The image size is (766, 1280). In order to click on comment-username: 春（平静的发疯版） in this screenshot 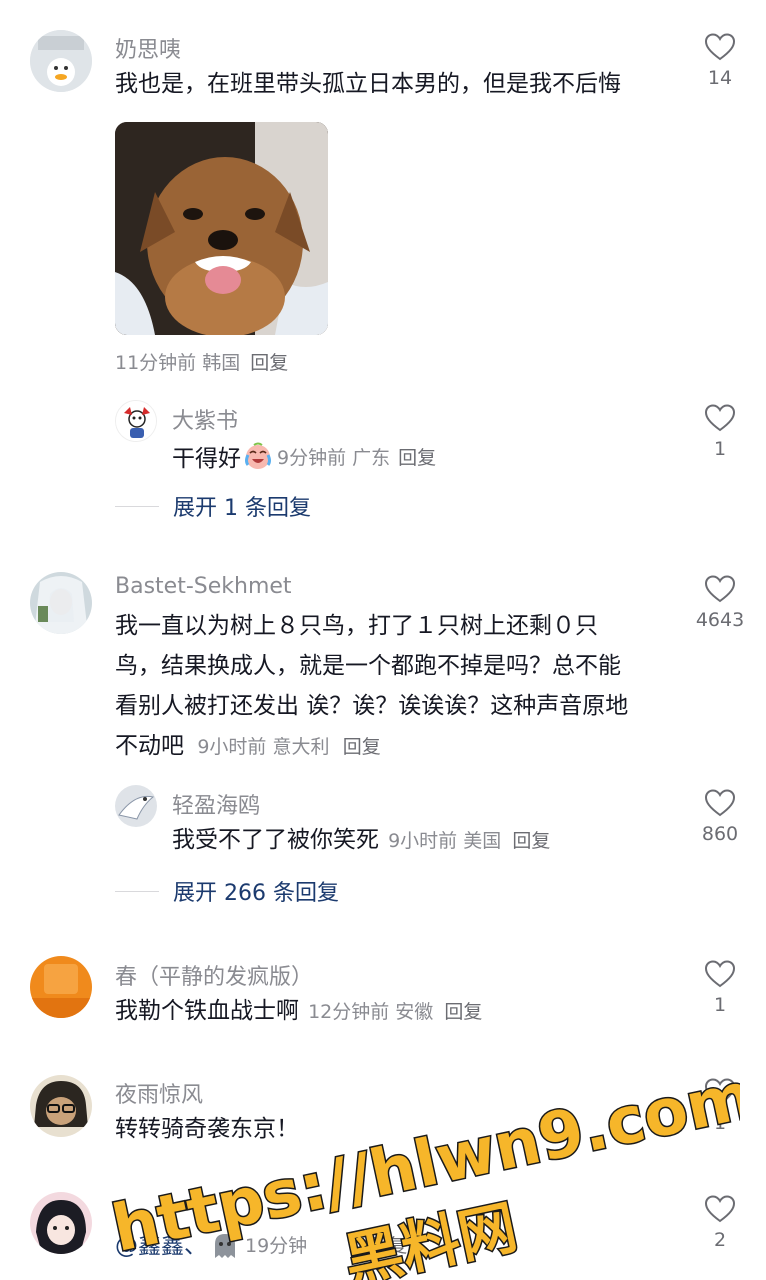, I will do `click(214, 975)`.